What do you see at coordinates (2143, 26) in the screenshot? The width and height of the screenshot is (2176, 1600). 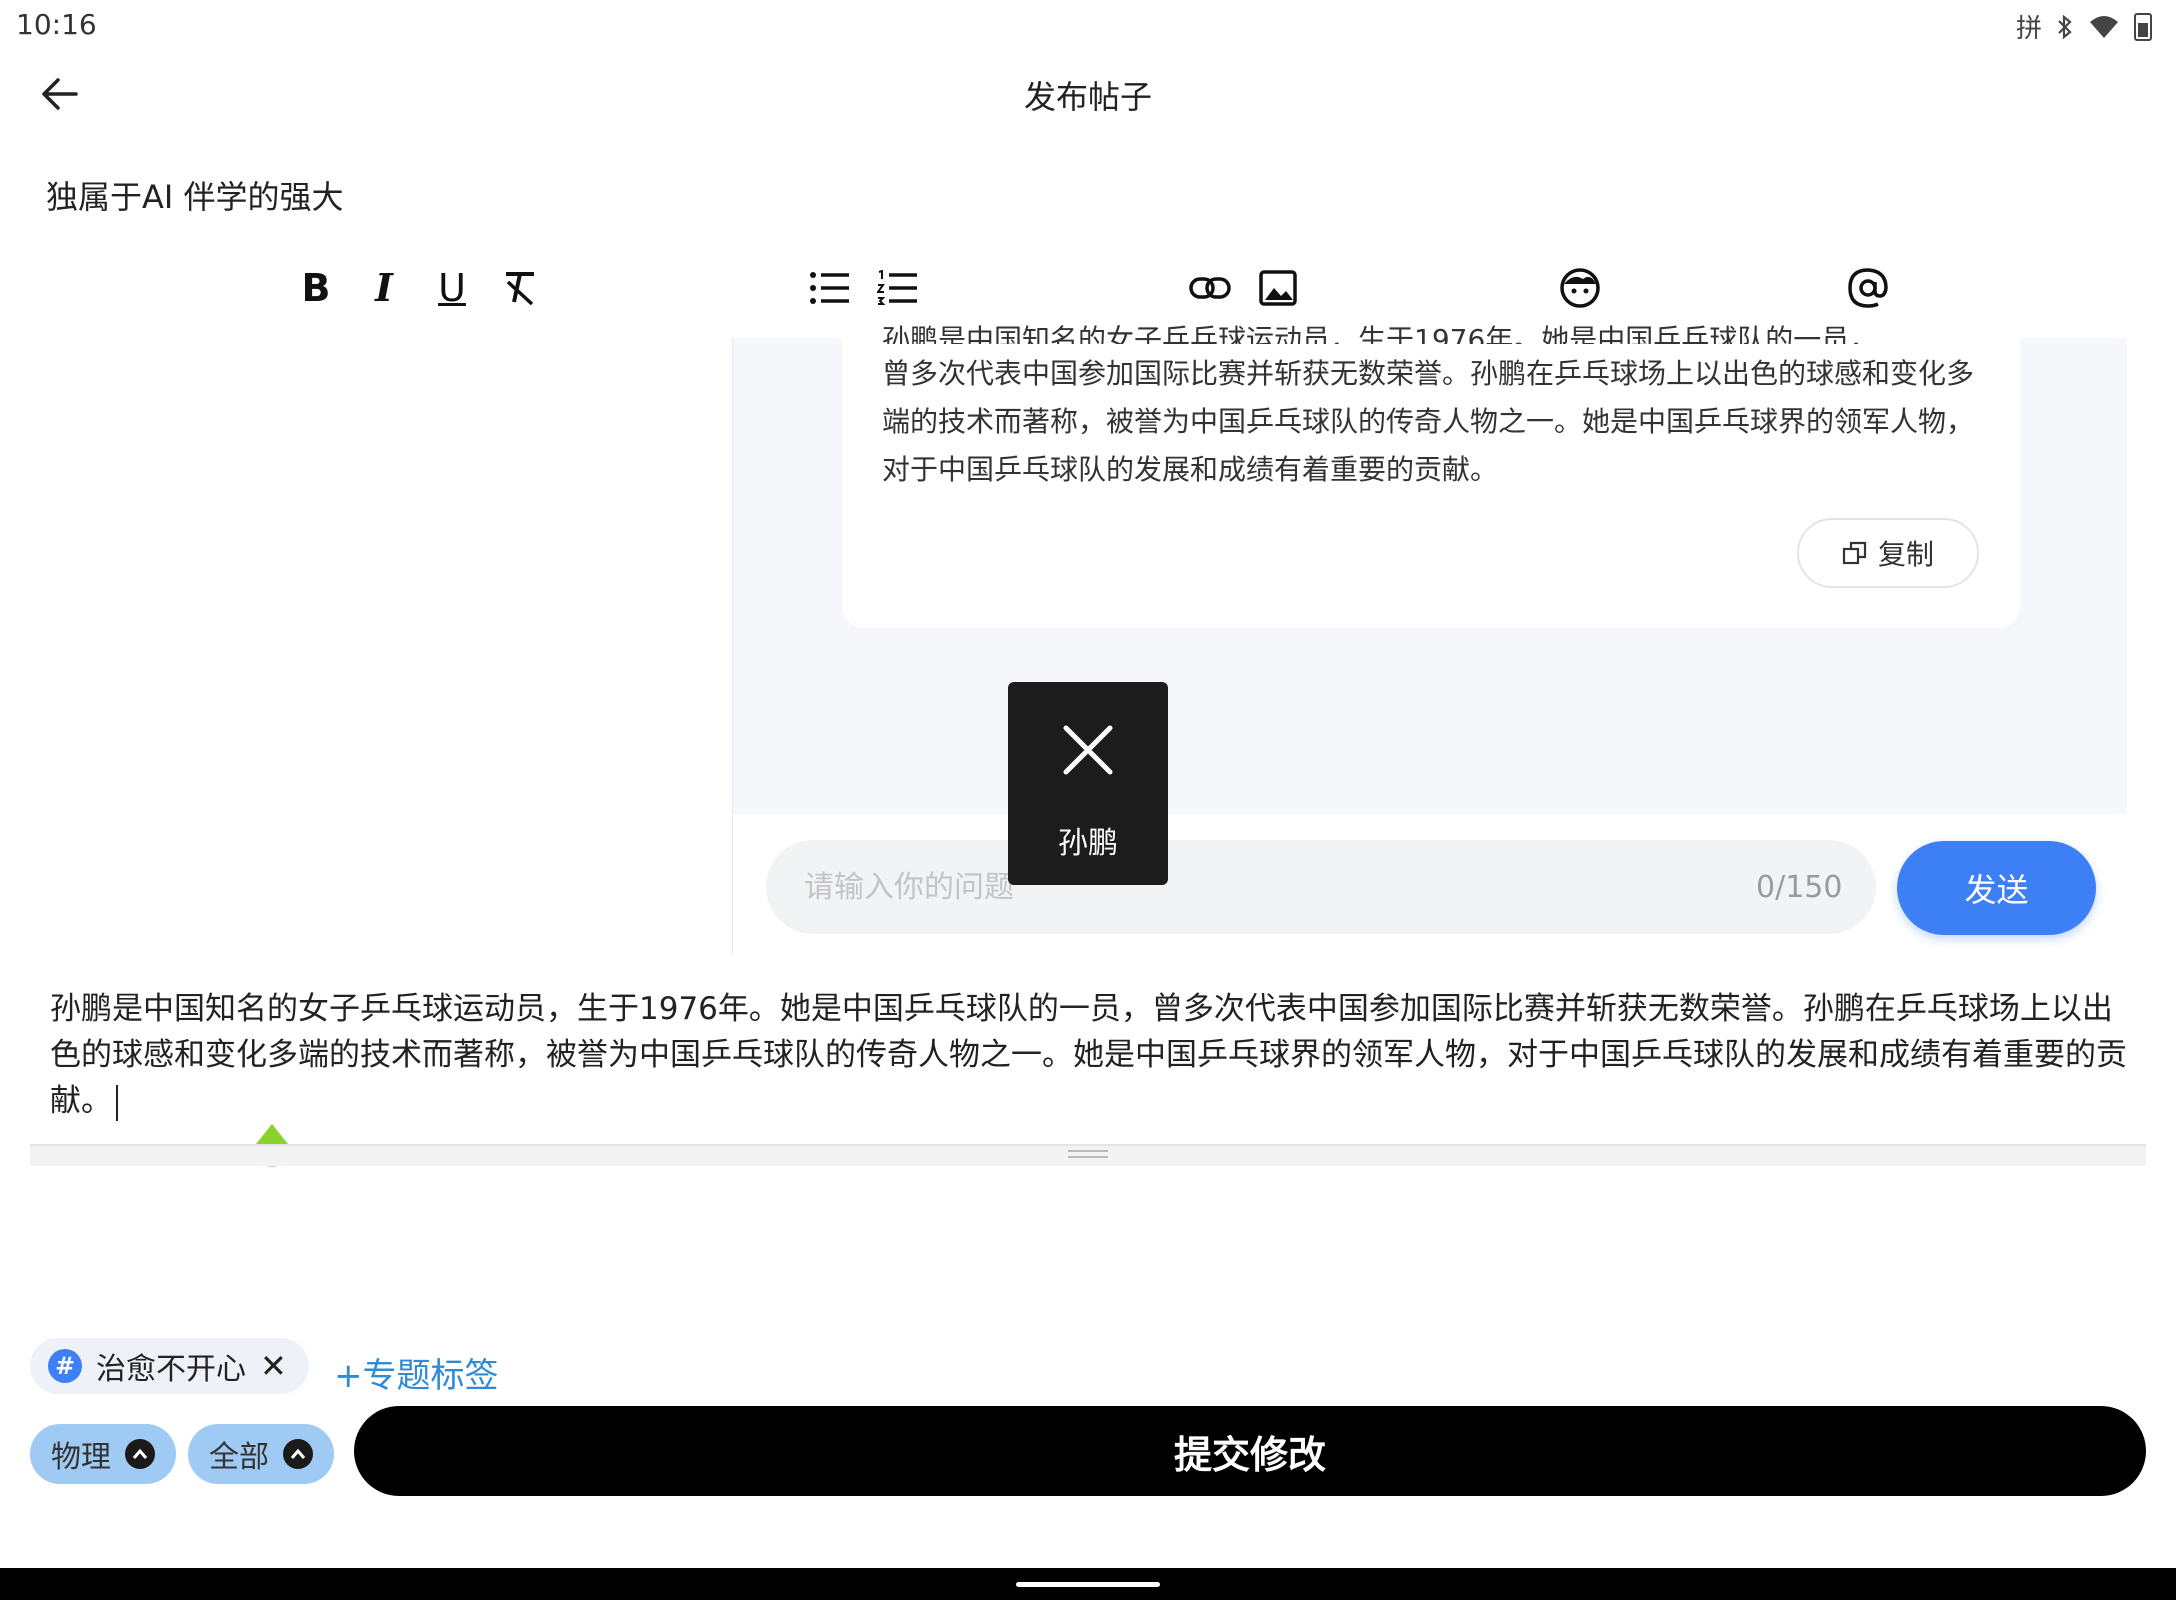 I see `battery-icon` at bounding box center [2143, 26].